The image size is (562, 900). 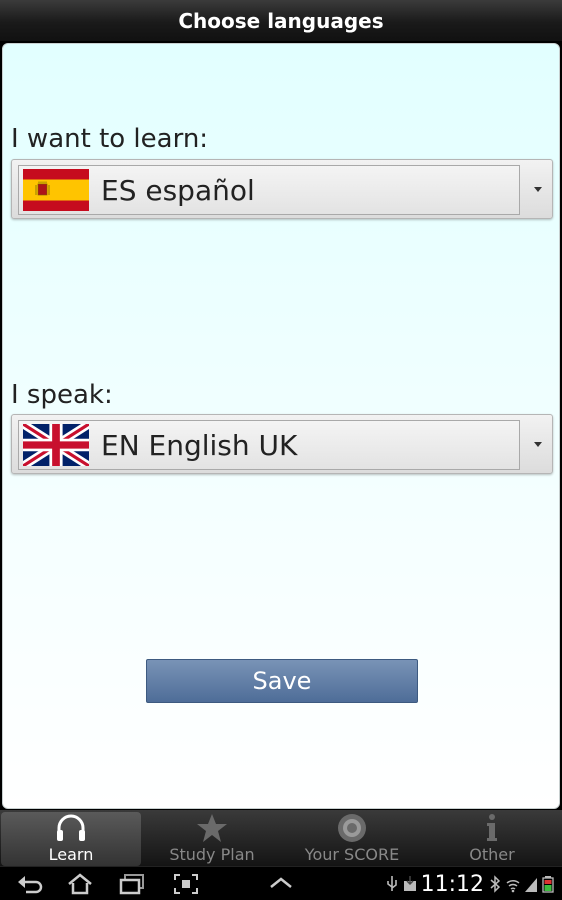 What do you see at coordinates (269, 190) in the screenshot?
I see `learn-dropdown-field: ES español` at bounding box center [269, 190].